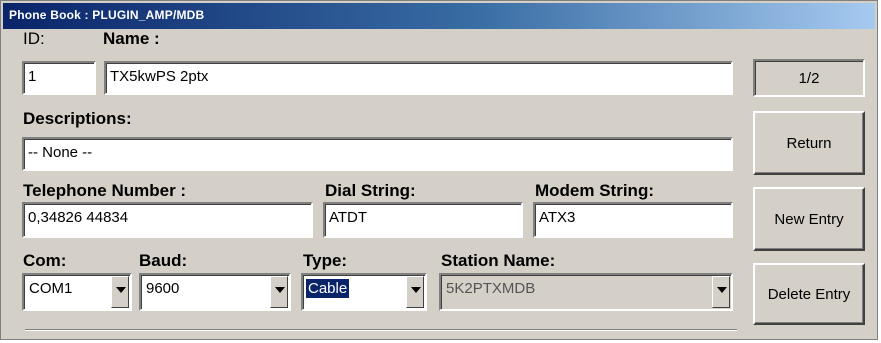  What do you see at coordinates (167, 220) in the screenshot?
I see `telephone-field: 0,34826 44834` at bounding box center [167, 220].